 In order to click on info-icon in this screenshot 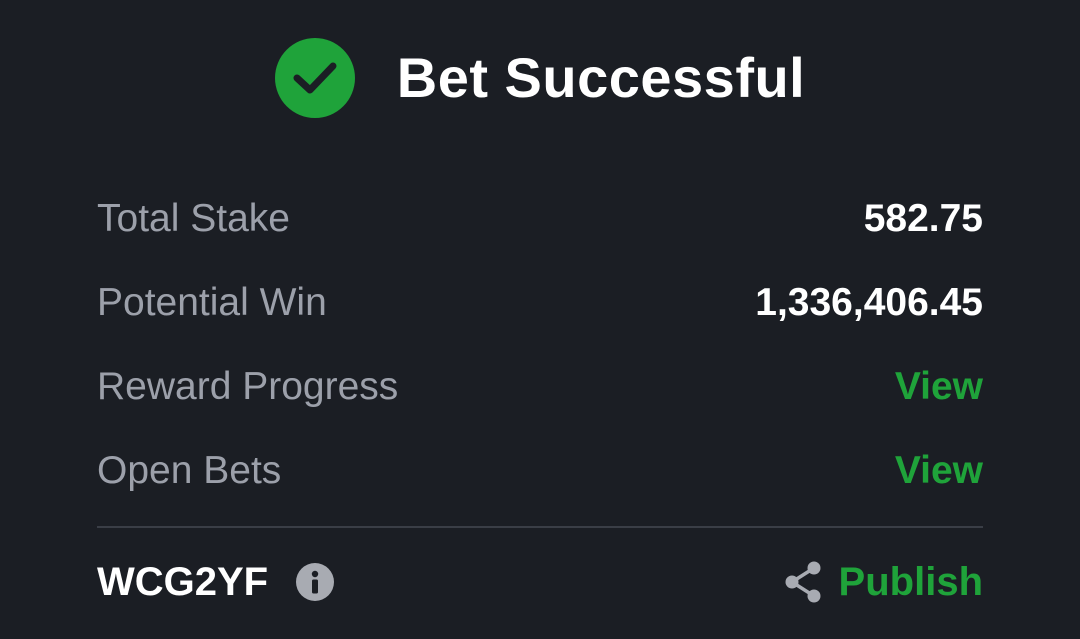, I will do `click(315, 582)`.